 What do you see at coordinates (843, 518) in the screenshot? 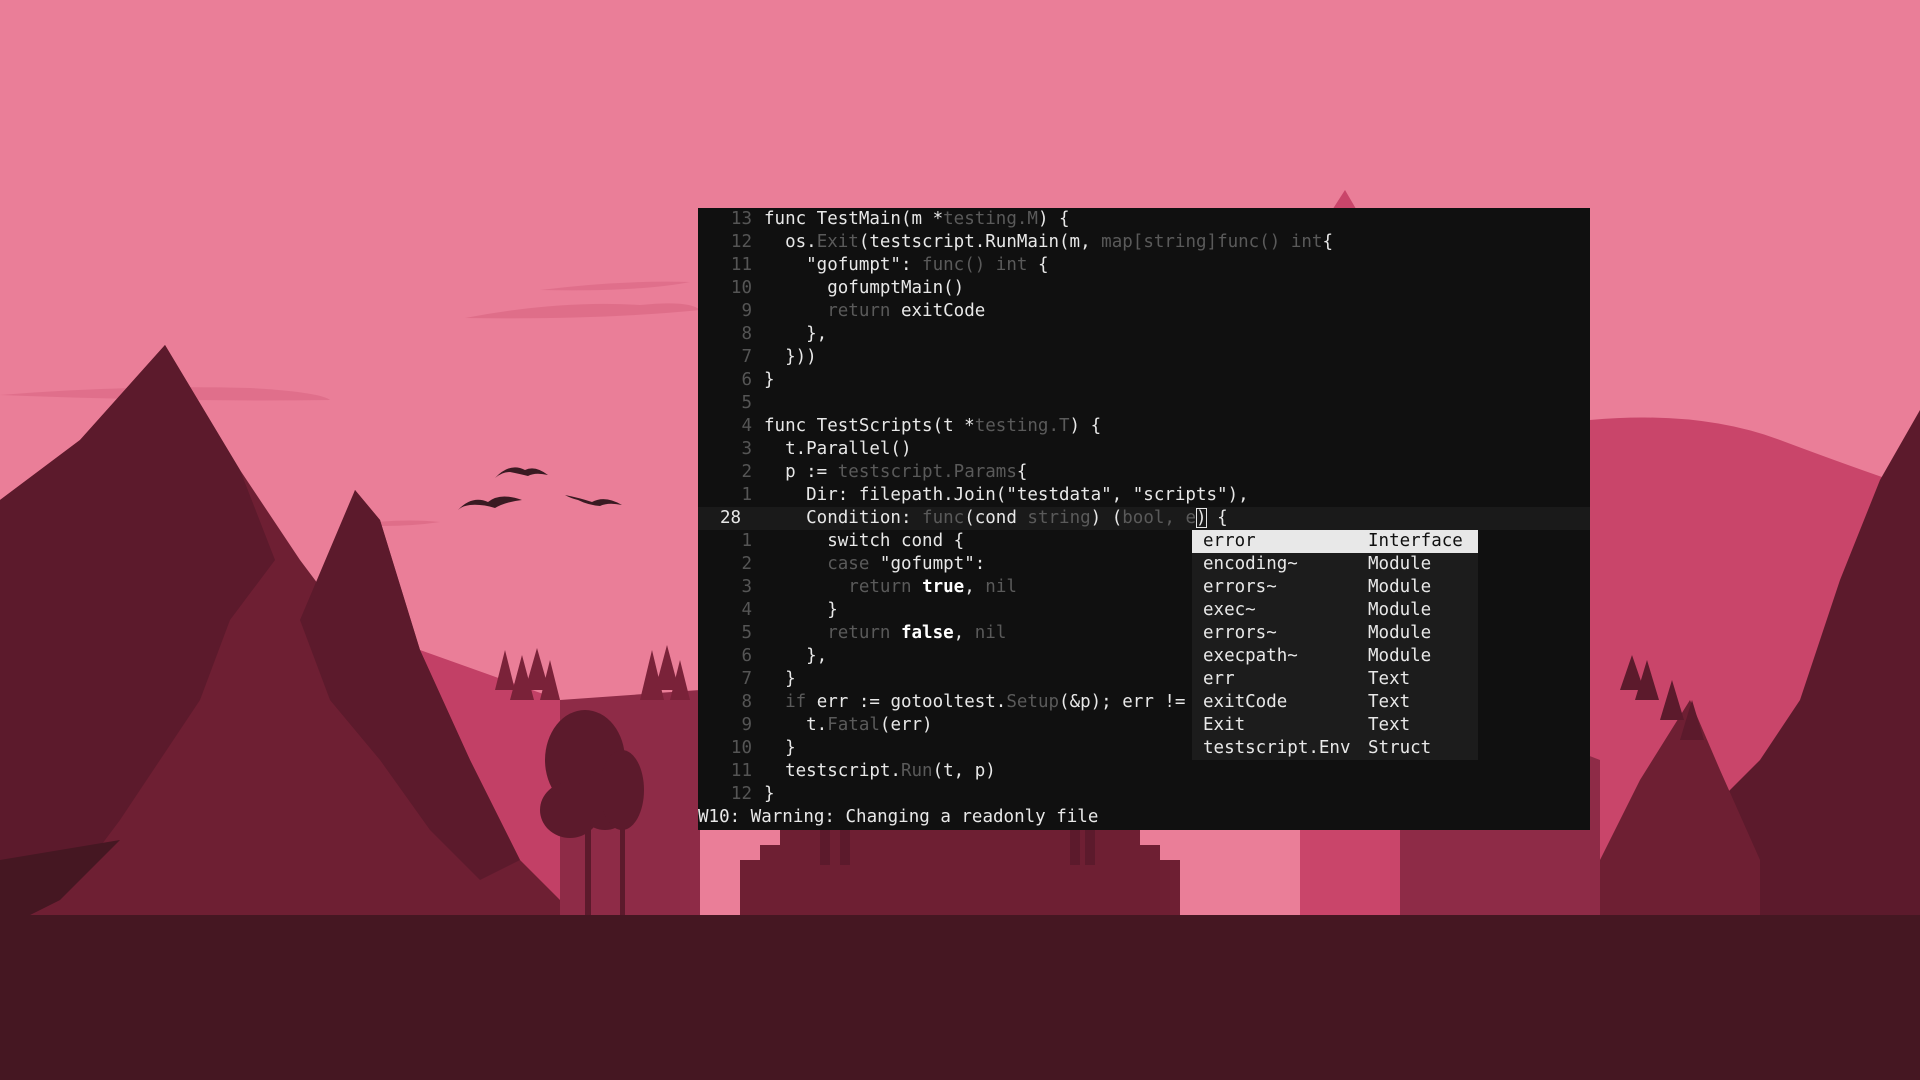
I see `code-token: Condition:` at bounding box center [843, 518].